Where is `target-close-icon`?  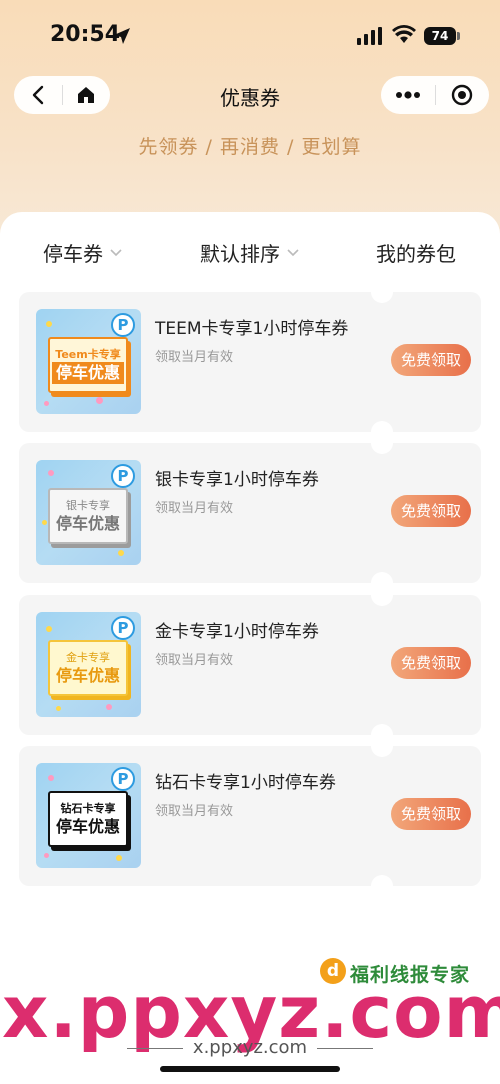 target-close-icon is located at coordinates (462, 95).